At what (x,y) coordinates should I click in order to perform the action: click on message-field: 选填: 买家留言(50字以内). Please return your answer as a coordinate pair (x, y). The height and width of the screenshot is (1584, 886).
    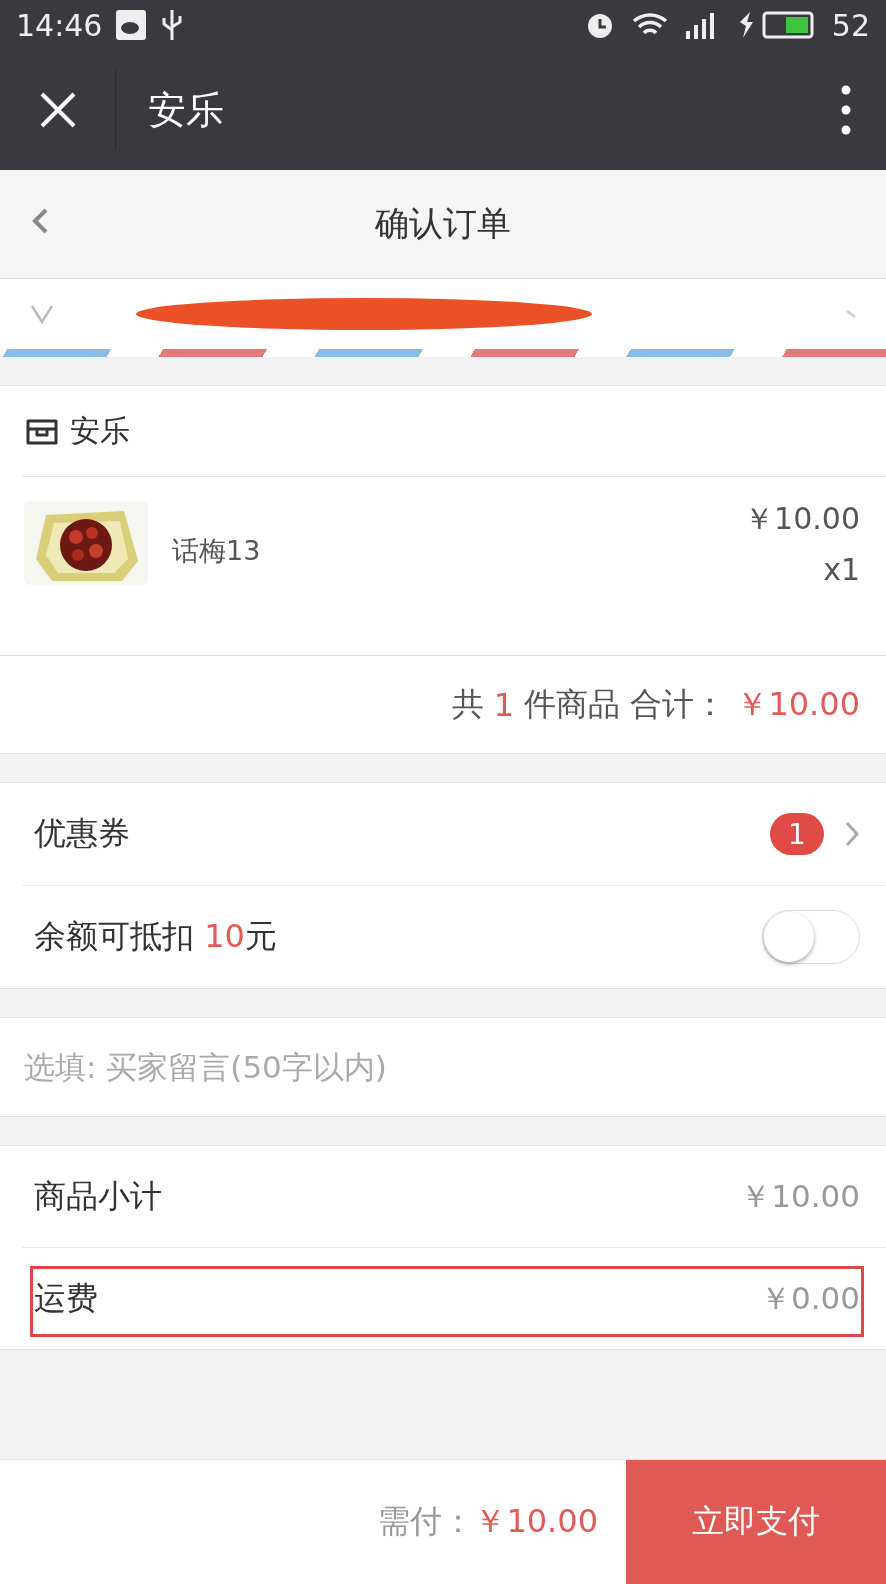
    Looking at the image, I should click on (443, 1067).